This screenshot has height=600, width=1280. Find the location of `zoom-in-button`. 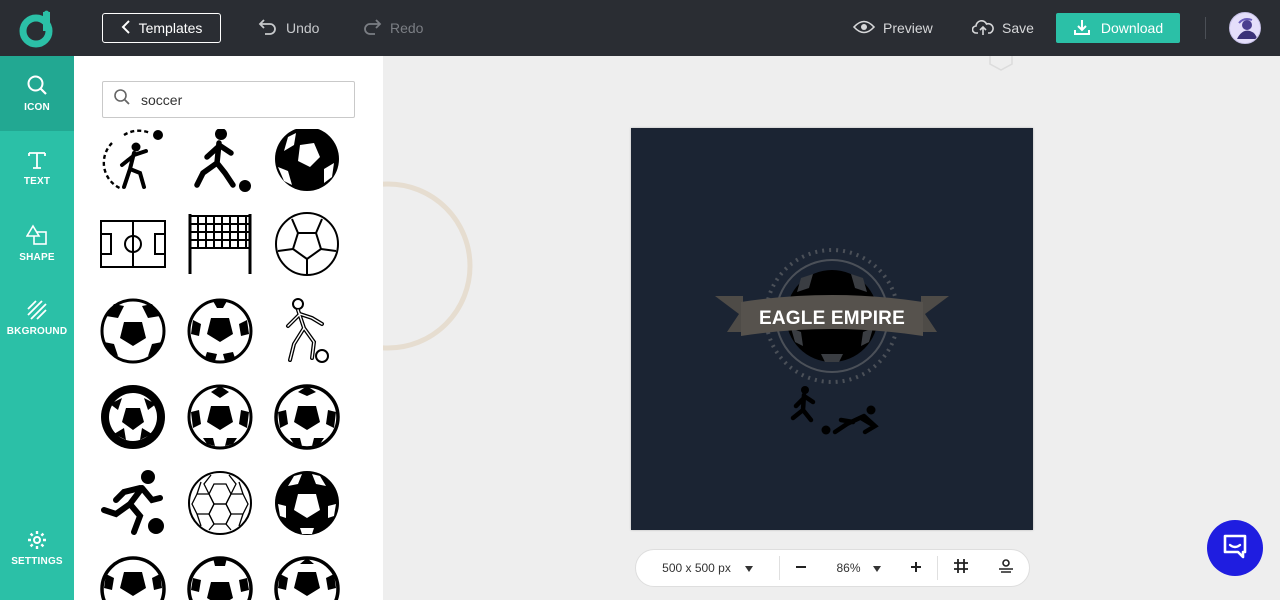

zoom-in-button is located at coordinates (916, 568).